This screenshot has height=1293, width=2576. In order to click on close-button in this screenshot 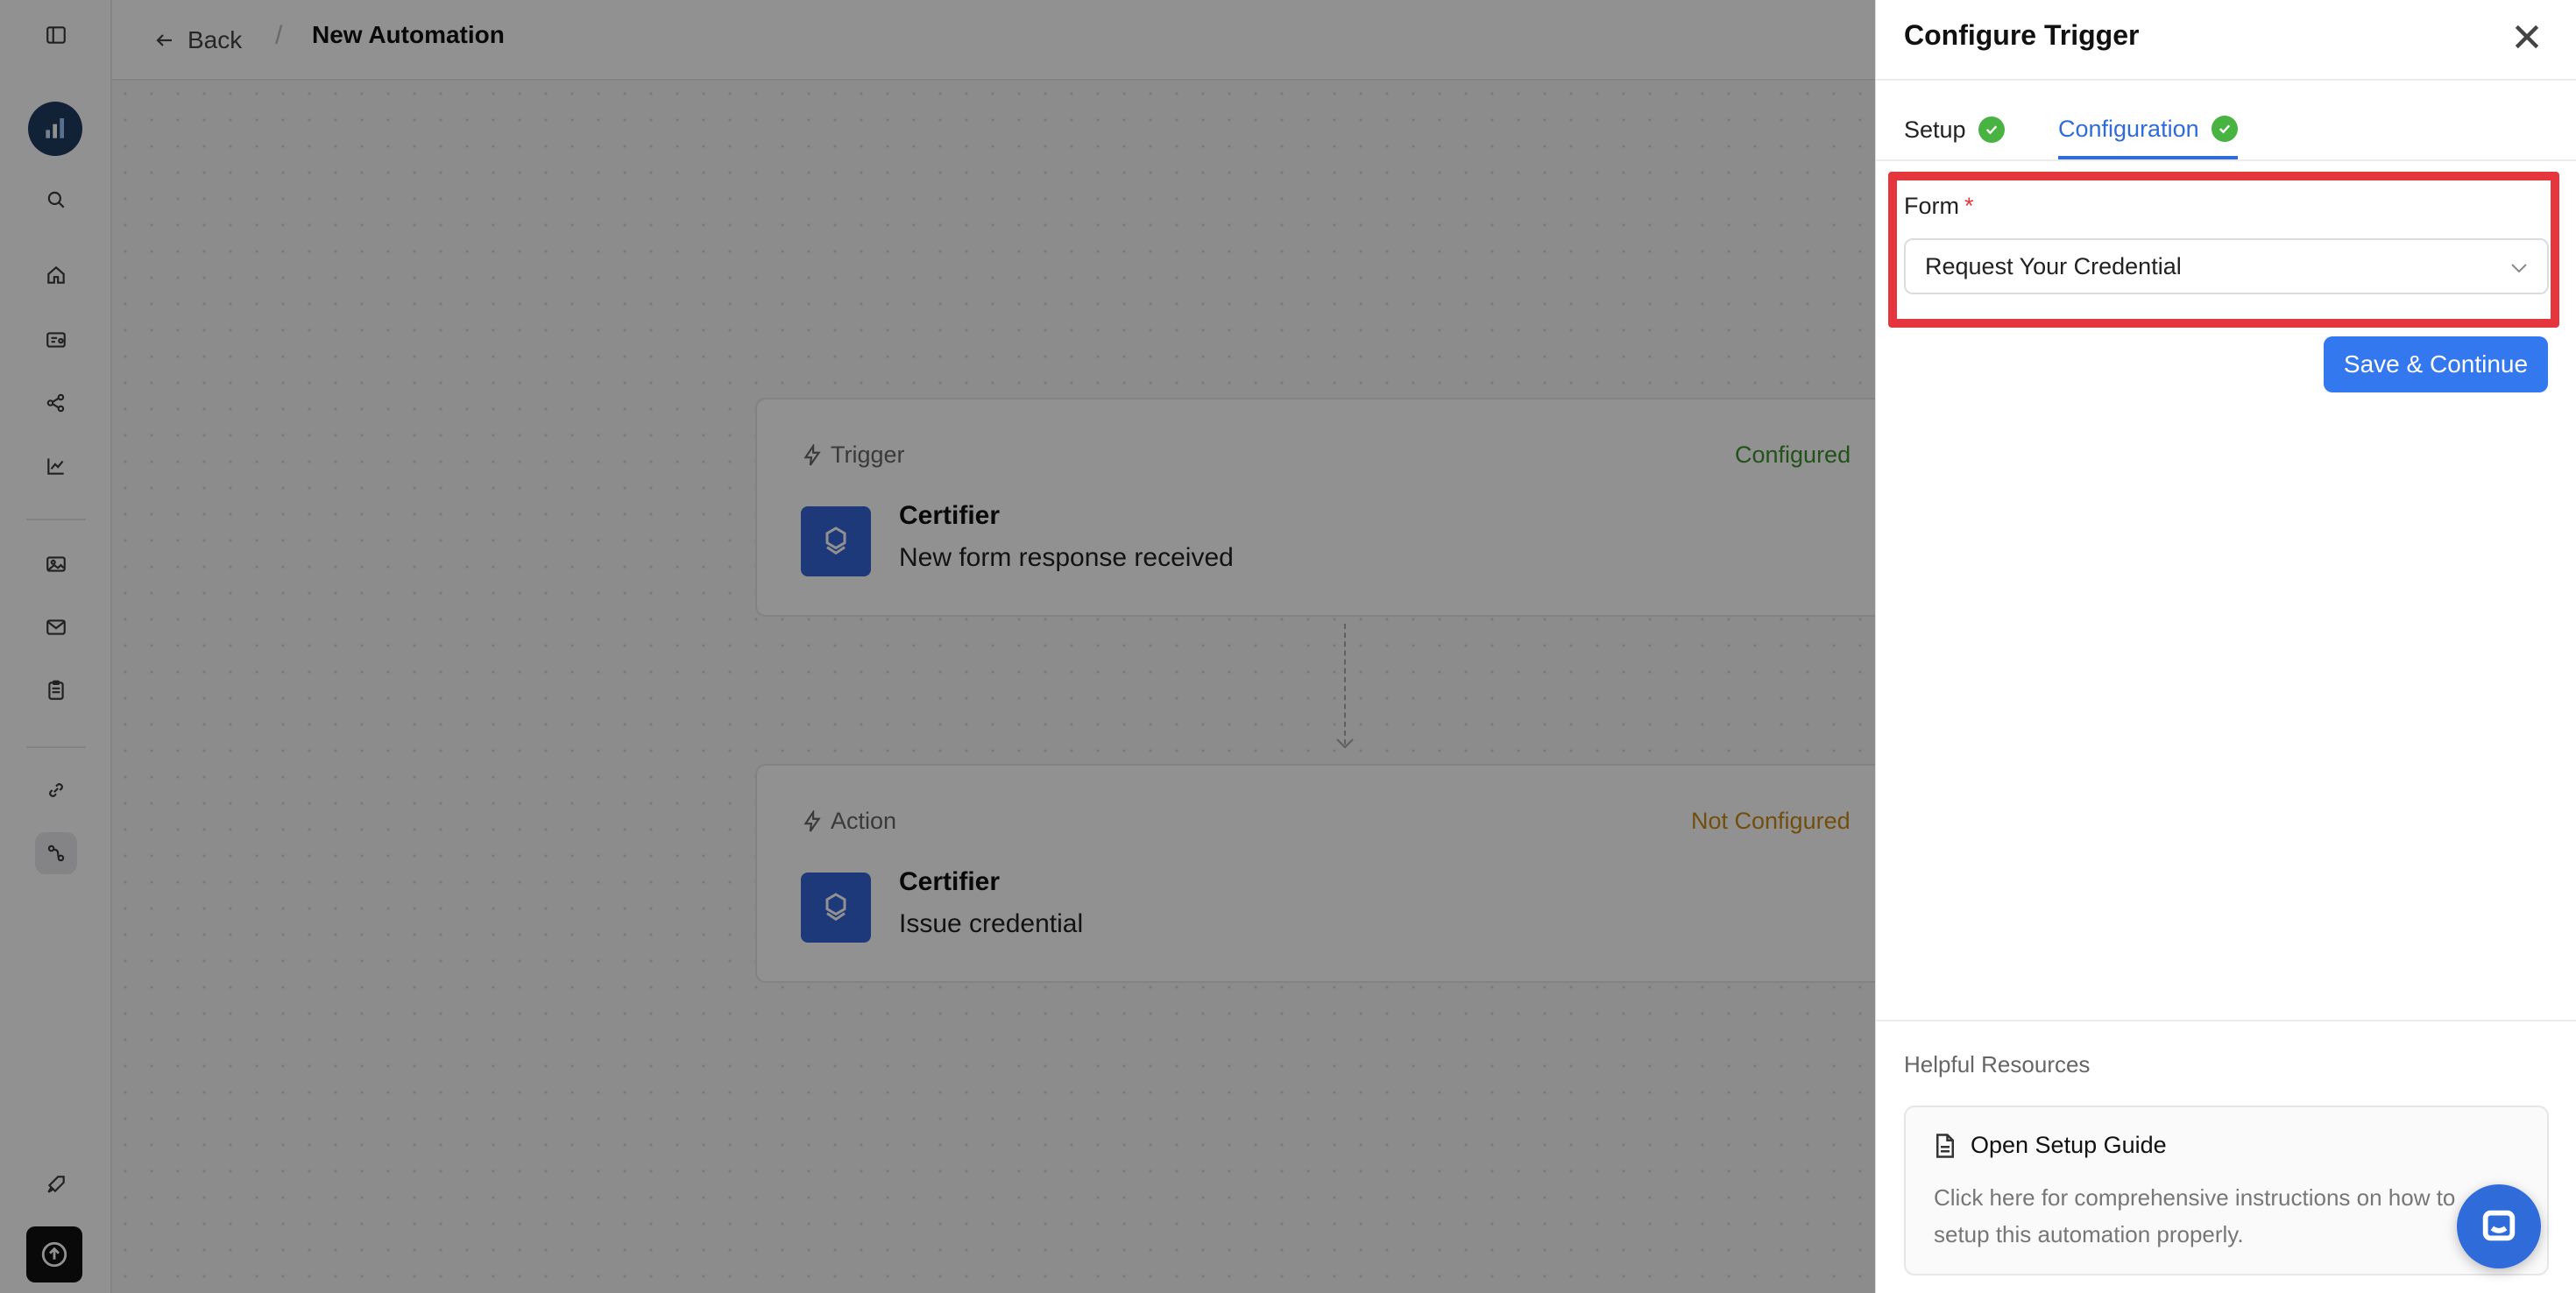, I will do `click(2526, 36)`.